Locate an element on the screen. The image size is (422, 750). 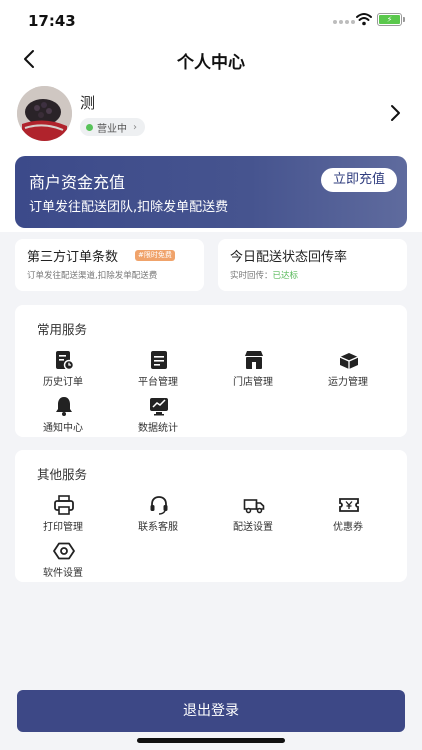
third-party-order-card: 第三方订单条数 #限时免费 订单发往配送渠道,扣除发单配送费 is located at coordinates (109, 265).